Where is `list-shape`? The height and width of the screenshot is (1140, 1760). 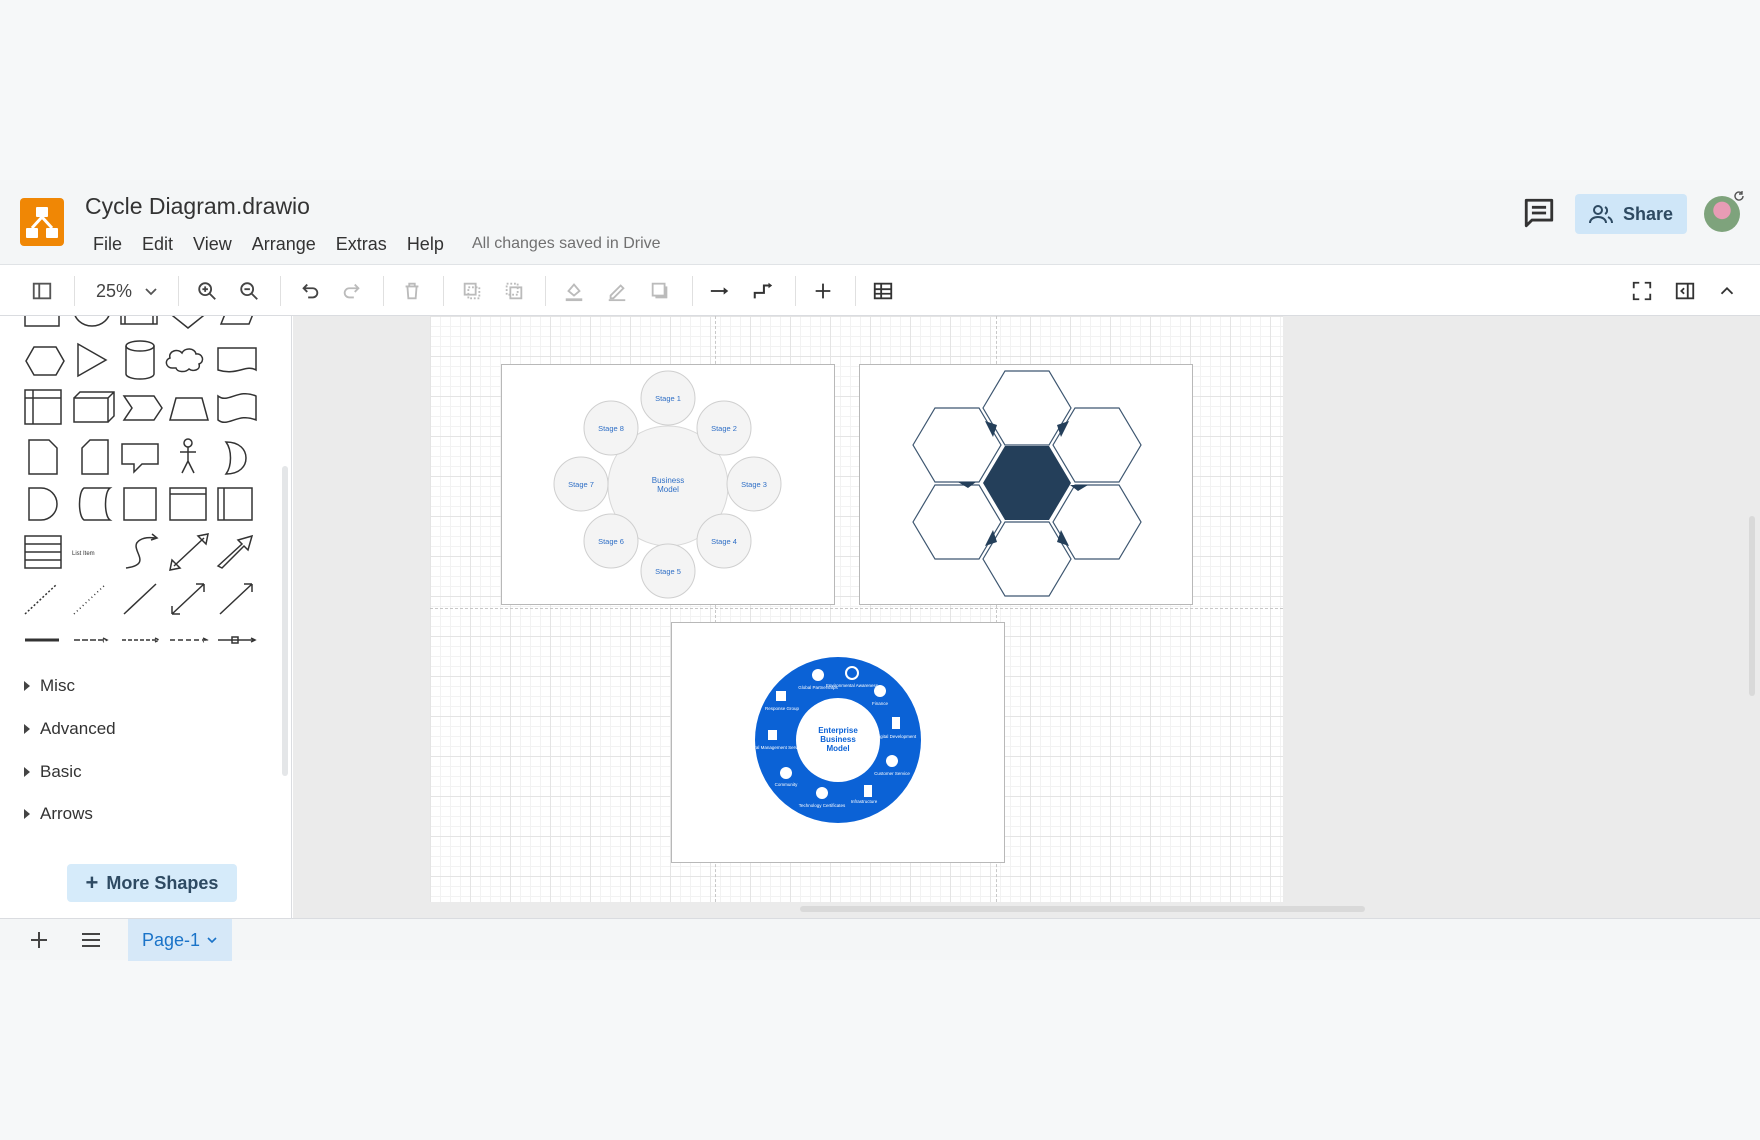
list-shape is located at coordinates (43, 552).